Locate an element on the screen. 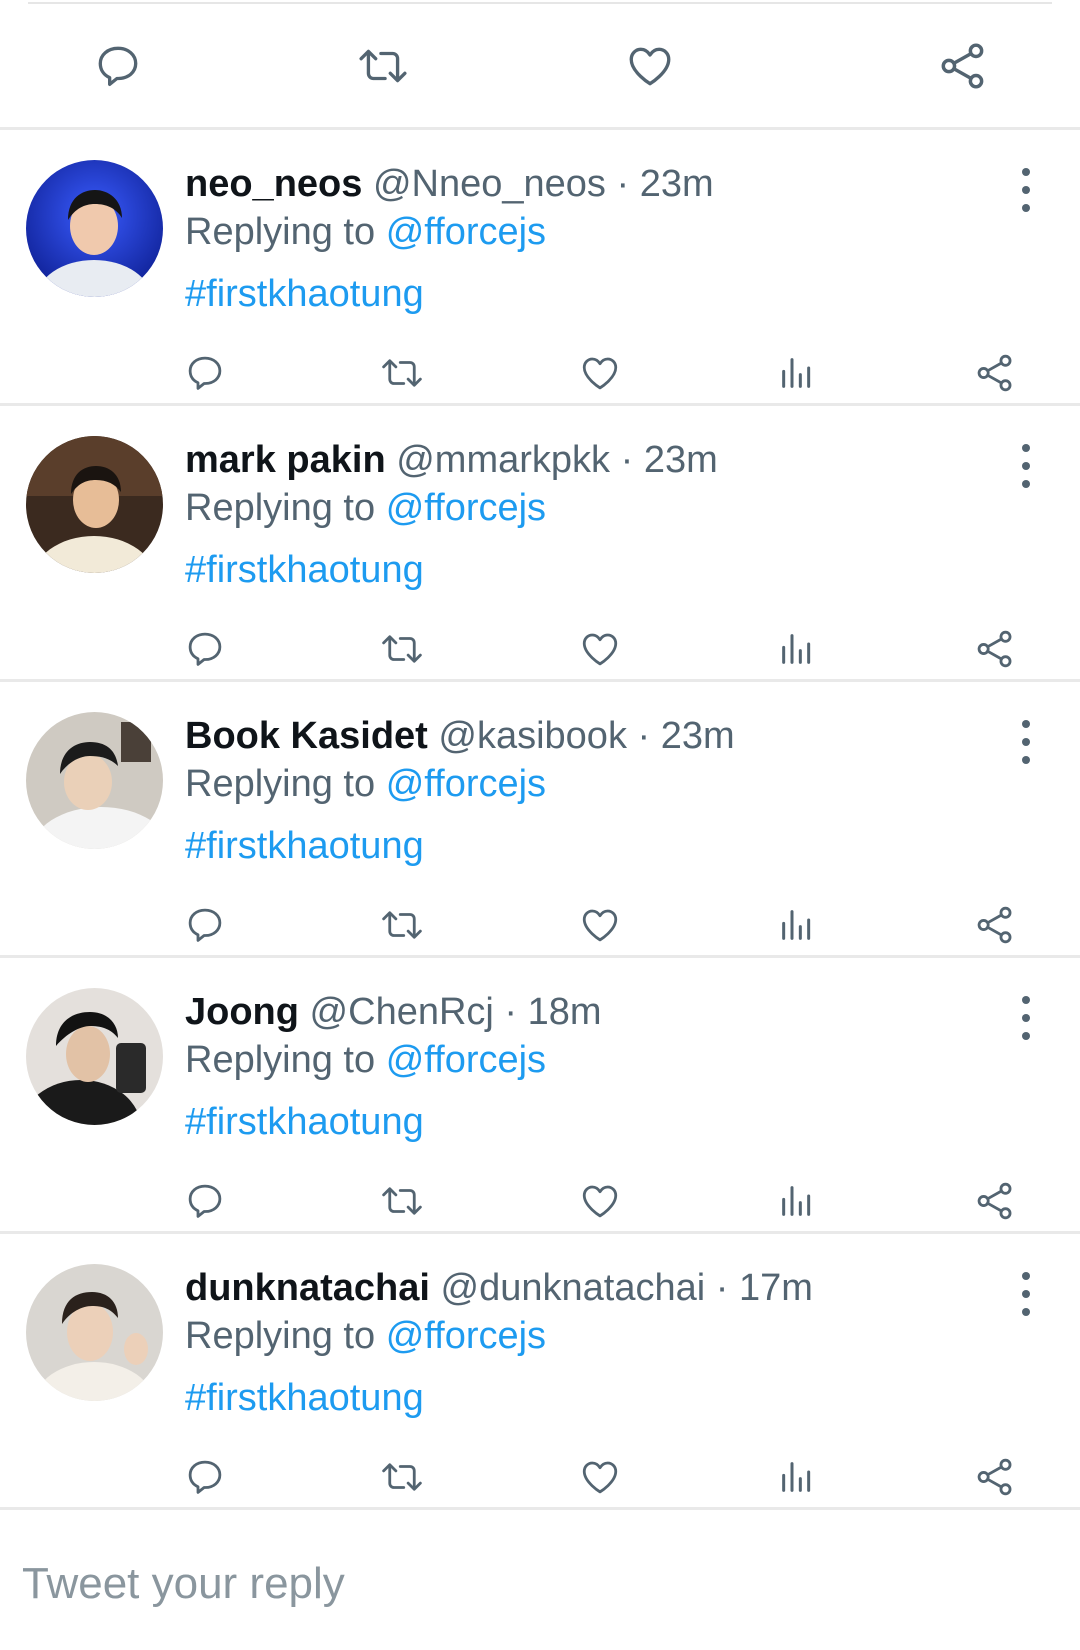  reply-input is located at coordinates (522, 1584).